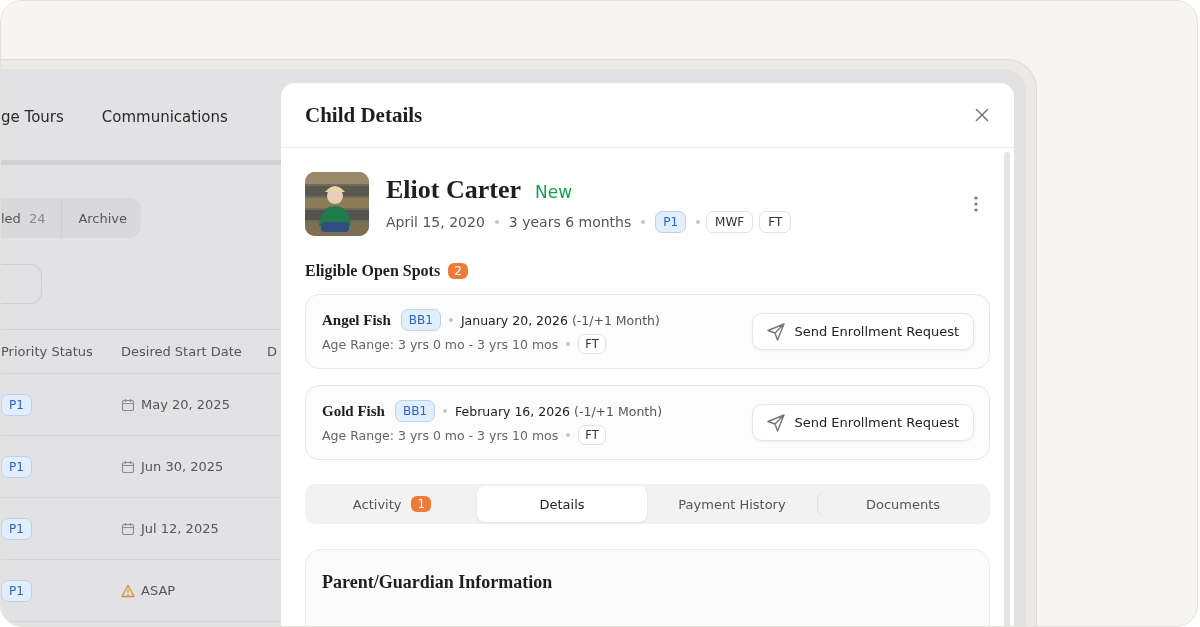 The height and width of the screenshot is (627, 1200). I want to click on table-cell: May 20, 2025, so click(185, 404).